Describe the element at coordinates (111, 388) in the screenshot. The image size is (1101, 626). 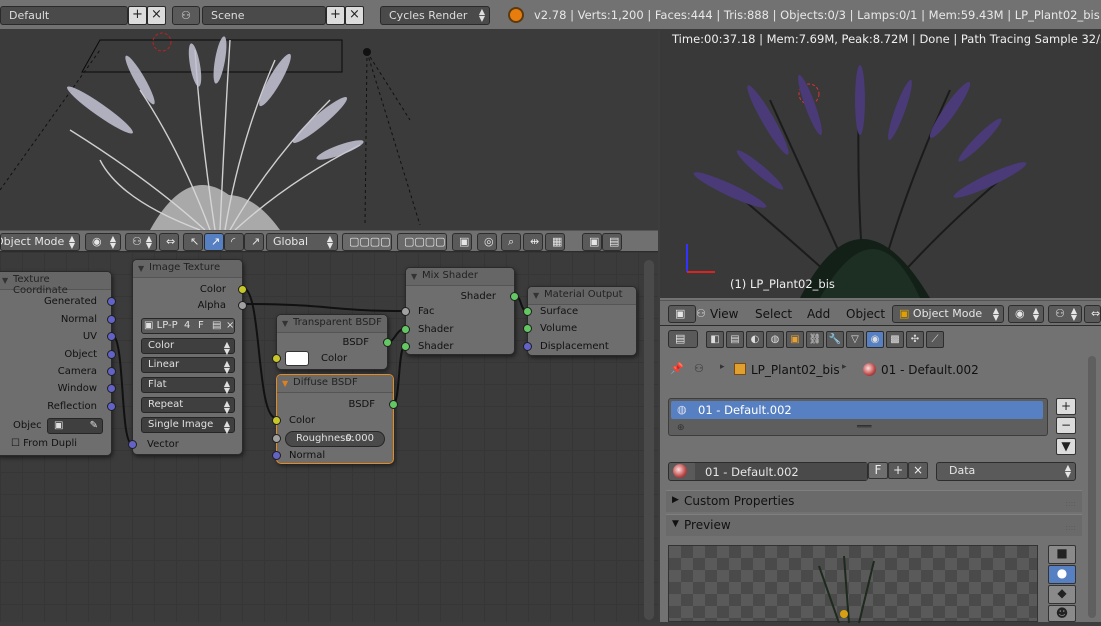
I see `socket-window` at that location.